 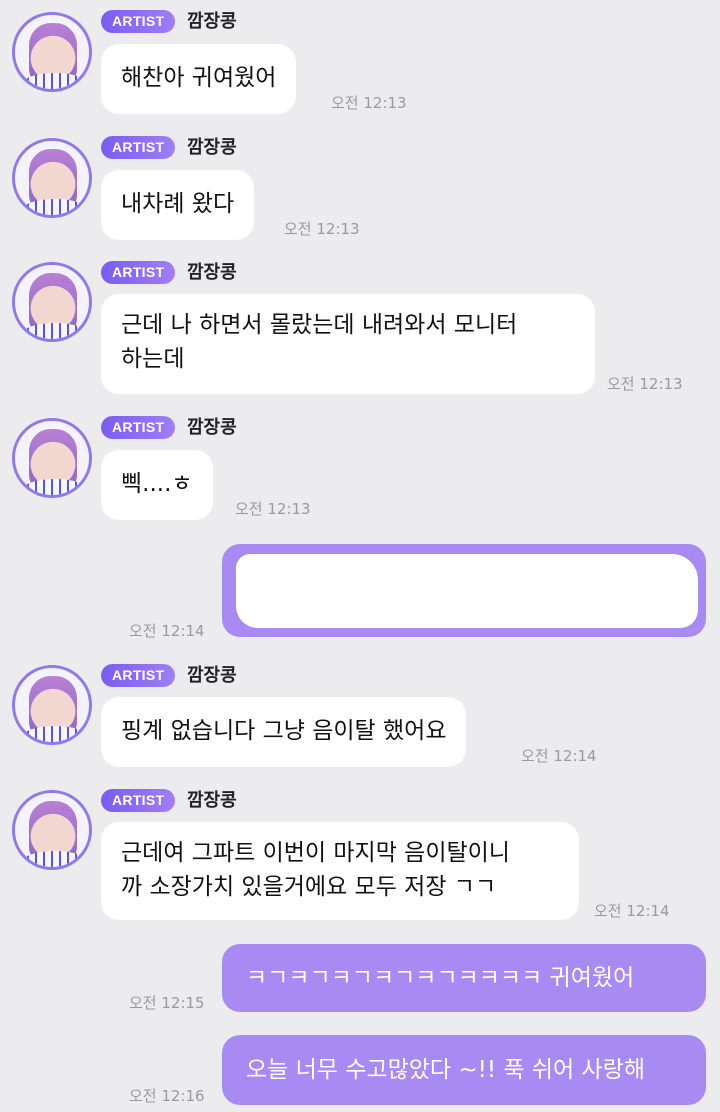 What do you see at coordinates (178, 205) in the screenshot?
I see `message-bubble: 내차례 왔다` at bounding box center [178, 205].